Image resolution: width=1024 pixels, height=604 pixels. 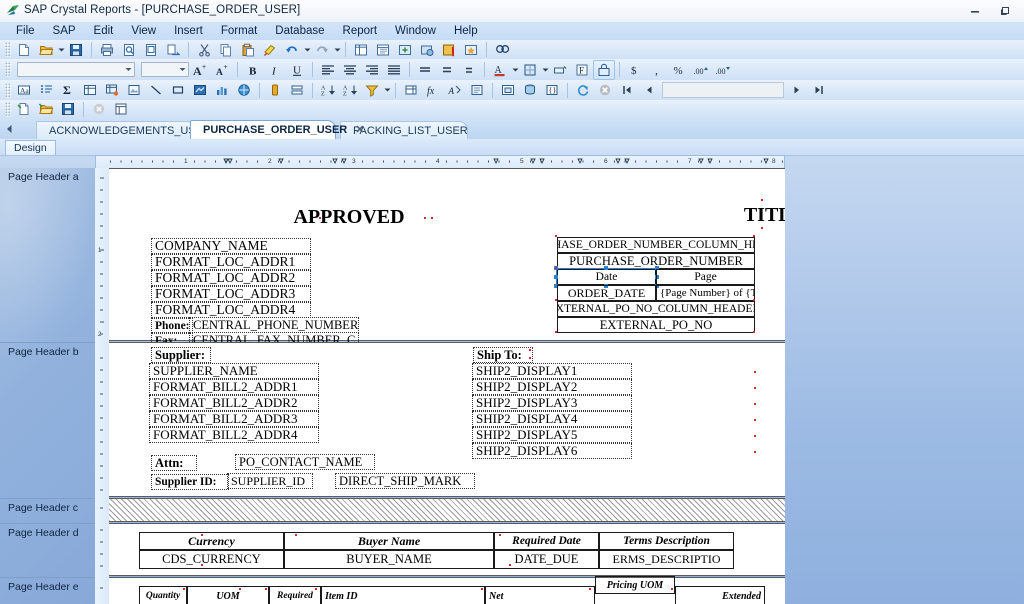 I want to click on database-expert-icon, so click(x=530, y=90).